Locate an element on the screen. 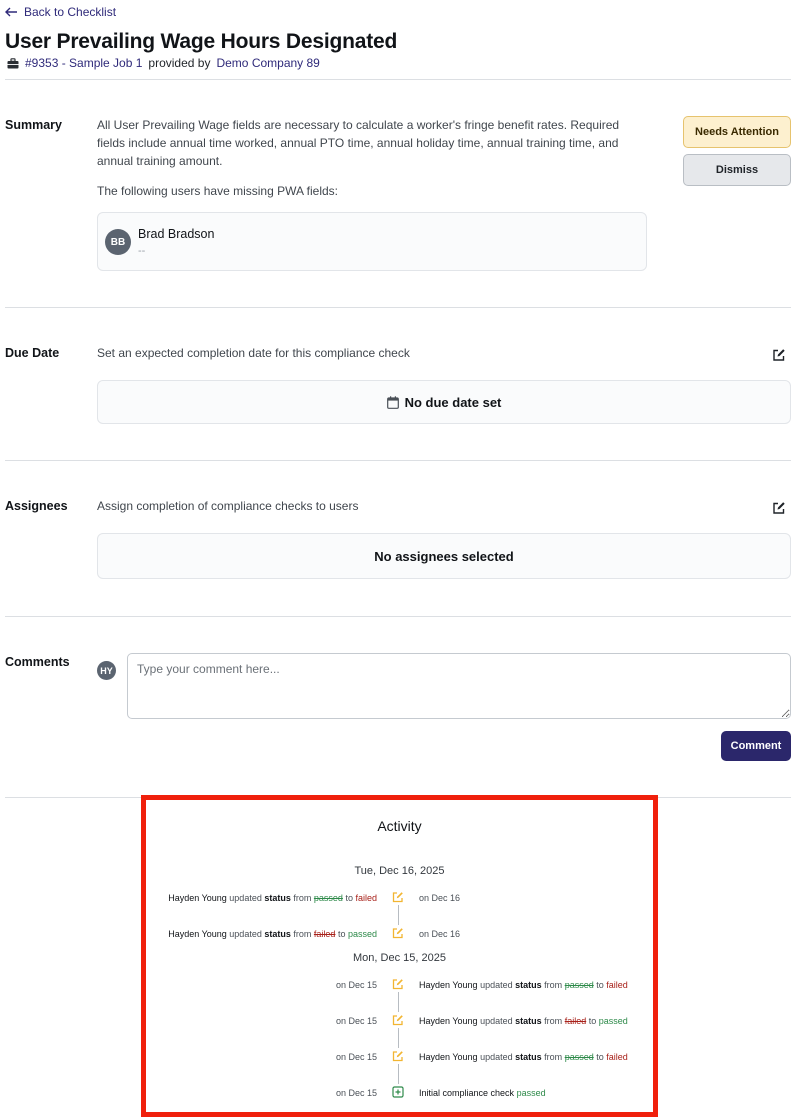  activity-date-heading: Tue, Dec 16, 2025 is located at coordinates (399, 871).